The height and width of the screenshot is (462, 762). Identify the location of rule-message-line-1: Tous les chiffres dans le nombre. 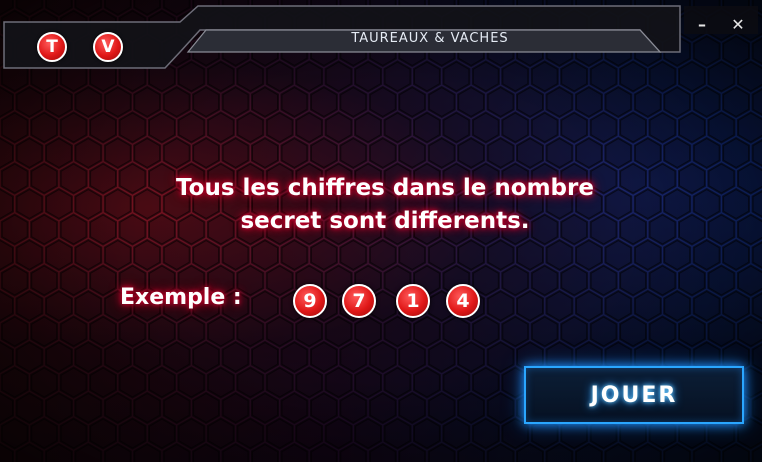
(385, 188).